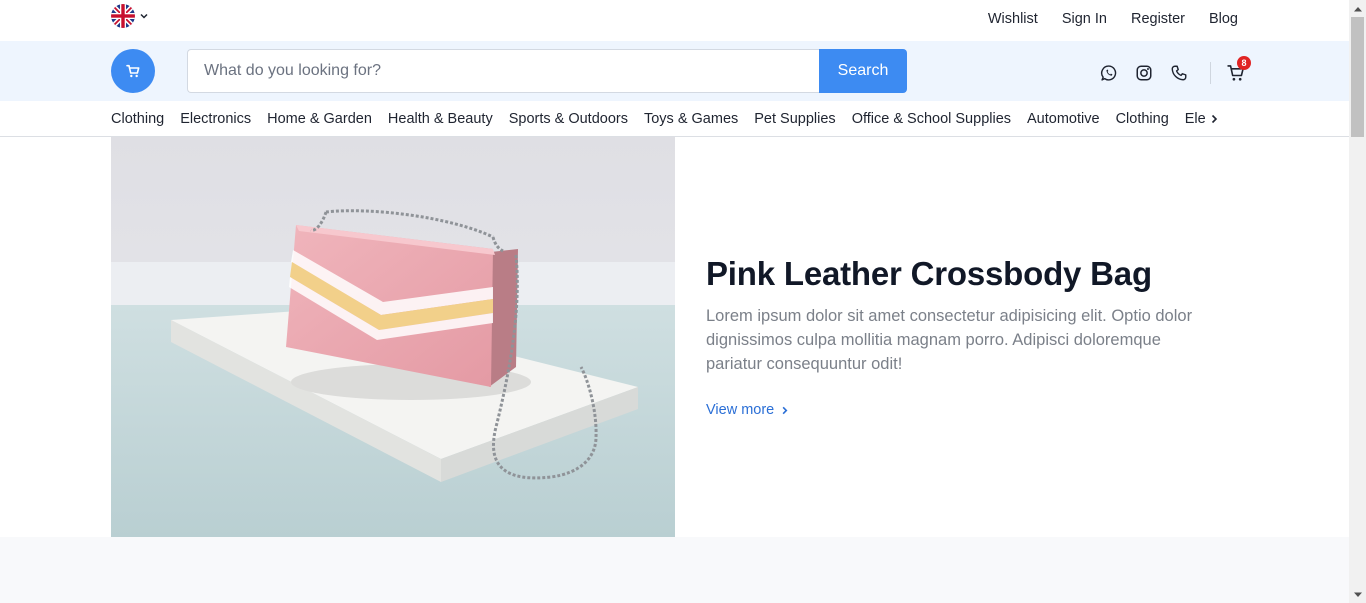  I want to click on header: Search, so click(674, 71).